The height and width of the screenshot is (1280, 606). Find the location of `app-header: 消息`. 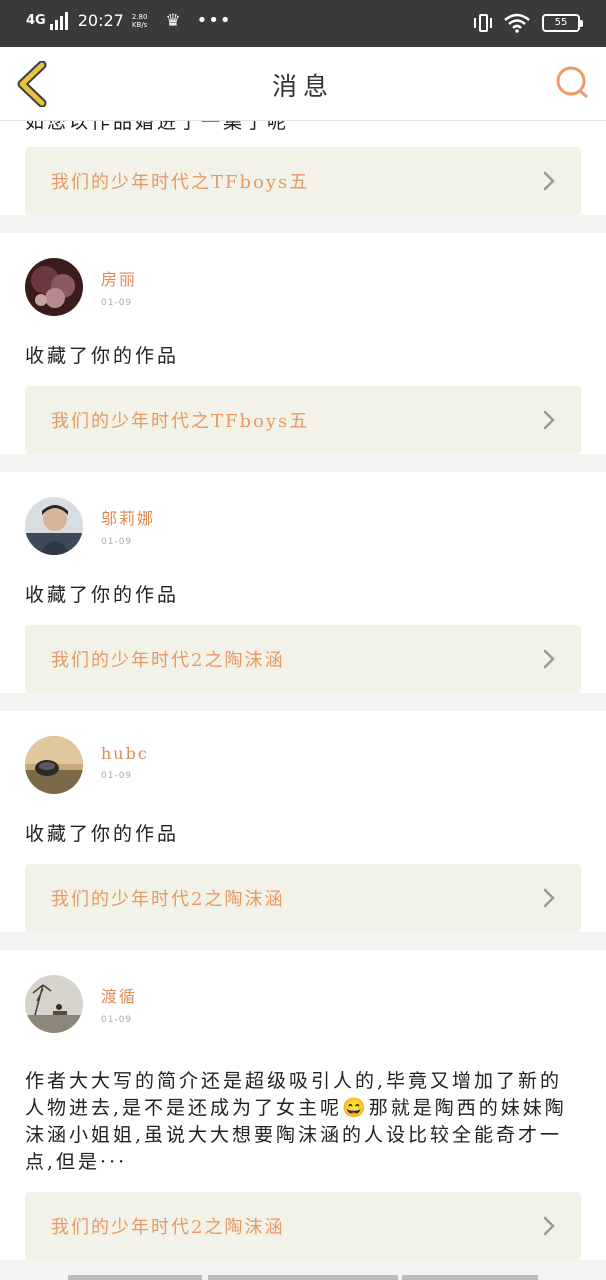

app-header: 消息 is located at coordinates (303, 84).